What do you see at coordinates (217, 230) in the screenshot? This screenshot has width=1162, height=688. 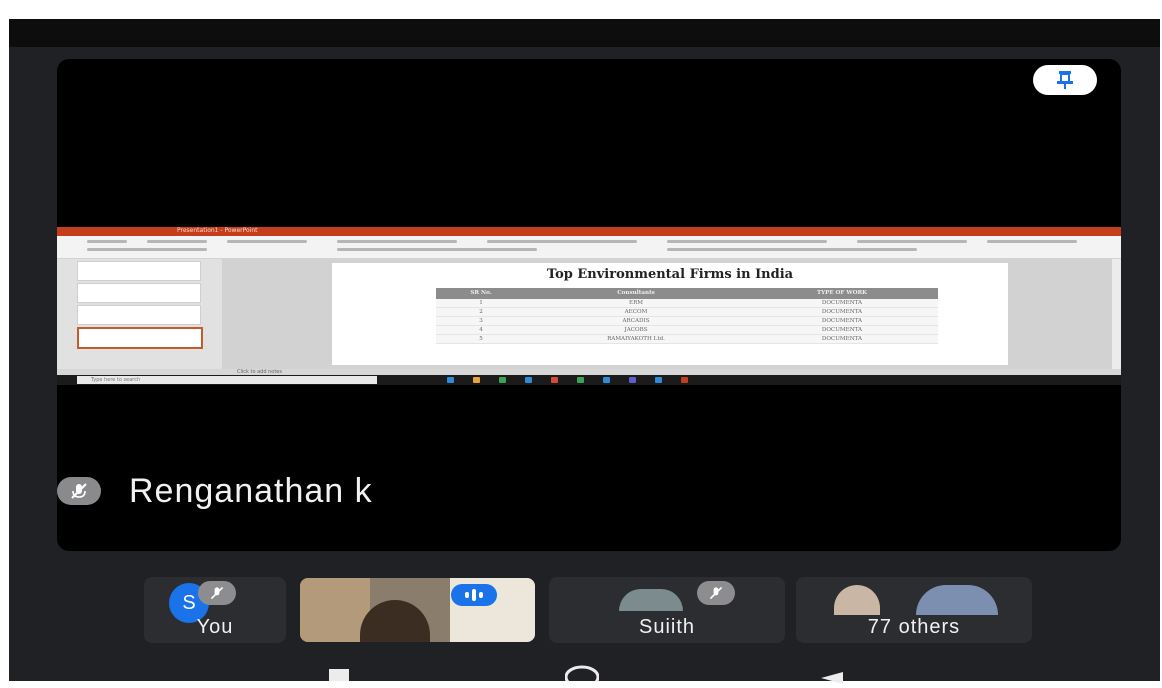 I see `ppt-window-title: Presentation1 - PowerPoint` at bounding box center [217, 230].